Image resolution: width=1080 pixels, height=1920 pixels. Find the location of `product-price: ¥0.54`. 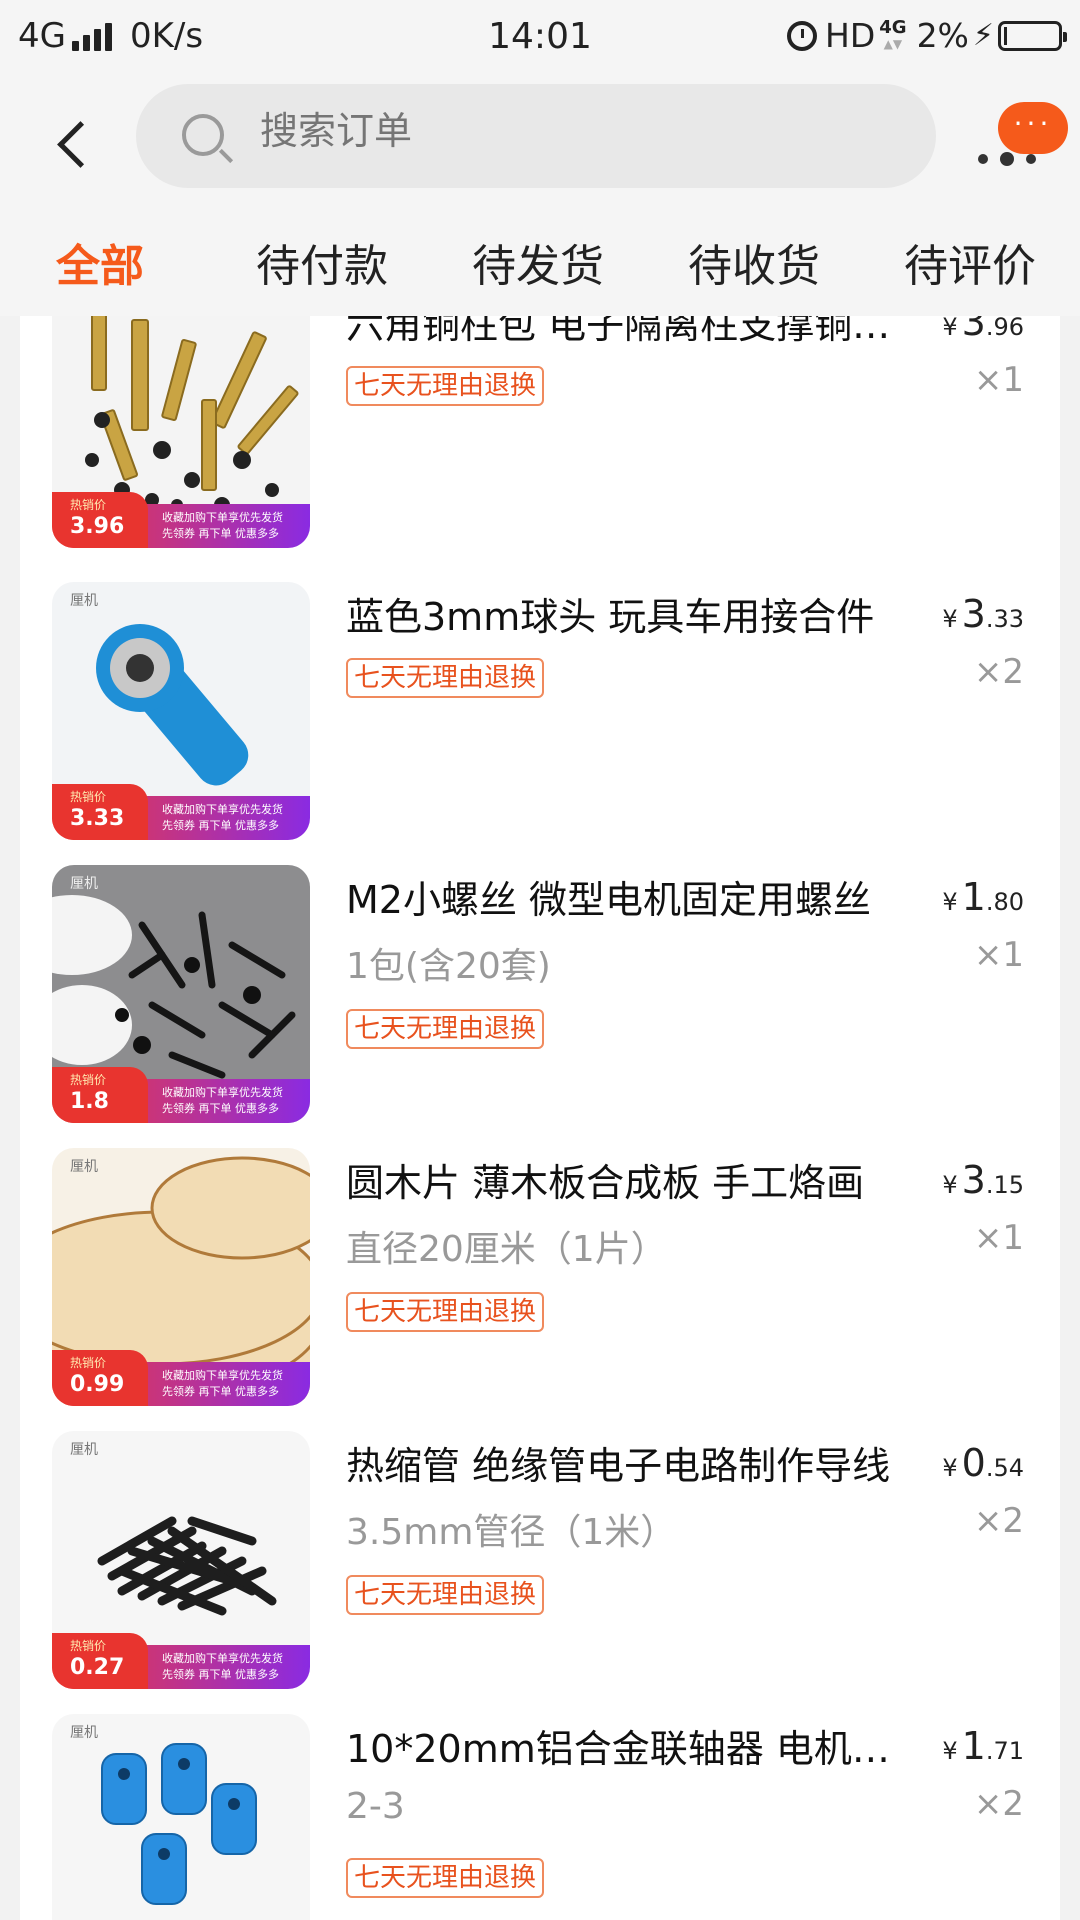

product-price: ¥0.54 is located at coordinates (983, 1463).